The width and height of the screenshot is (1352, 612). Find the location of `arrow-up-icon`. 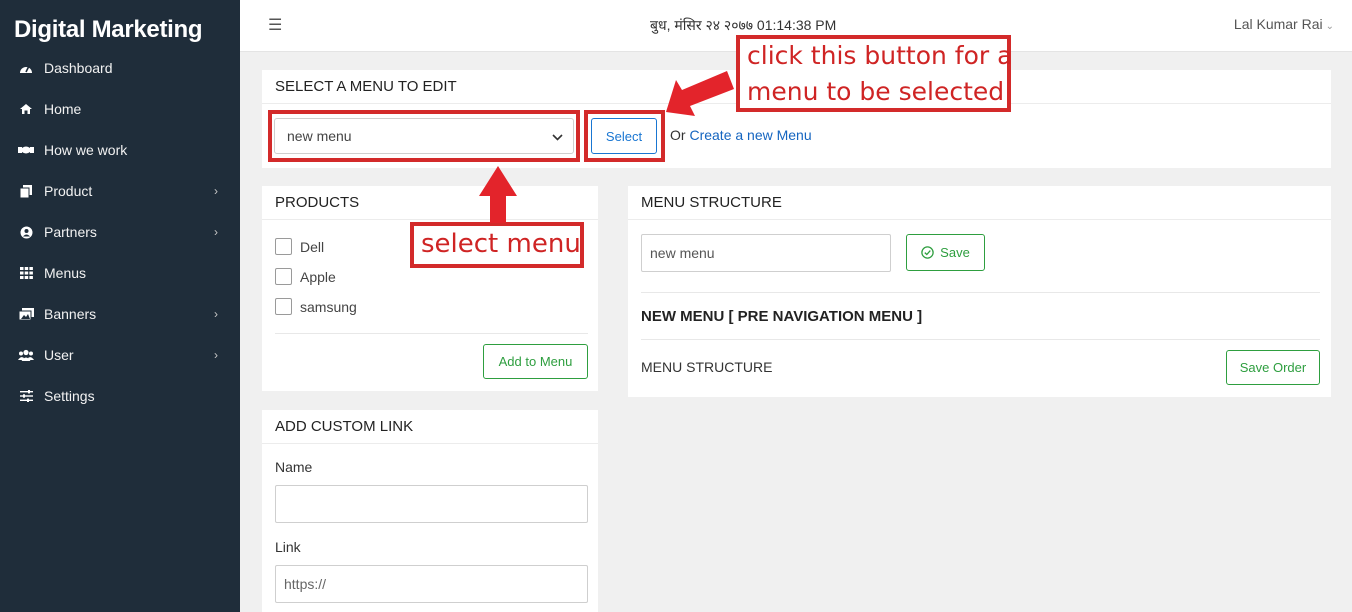

arrow-up-icon is located at coordinates (498, 194).